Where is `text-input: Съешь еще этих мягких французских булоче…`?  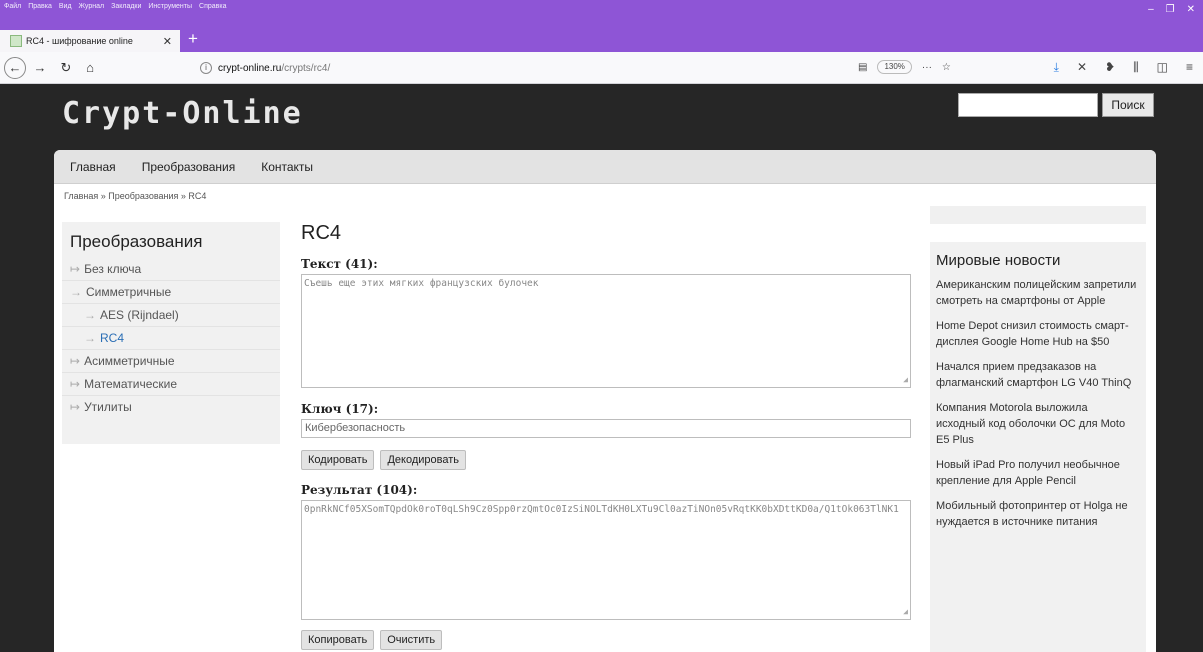 text-input: Съешь еще этих мягких французских булоче… is located at coordinates (606, 331).